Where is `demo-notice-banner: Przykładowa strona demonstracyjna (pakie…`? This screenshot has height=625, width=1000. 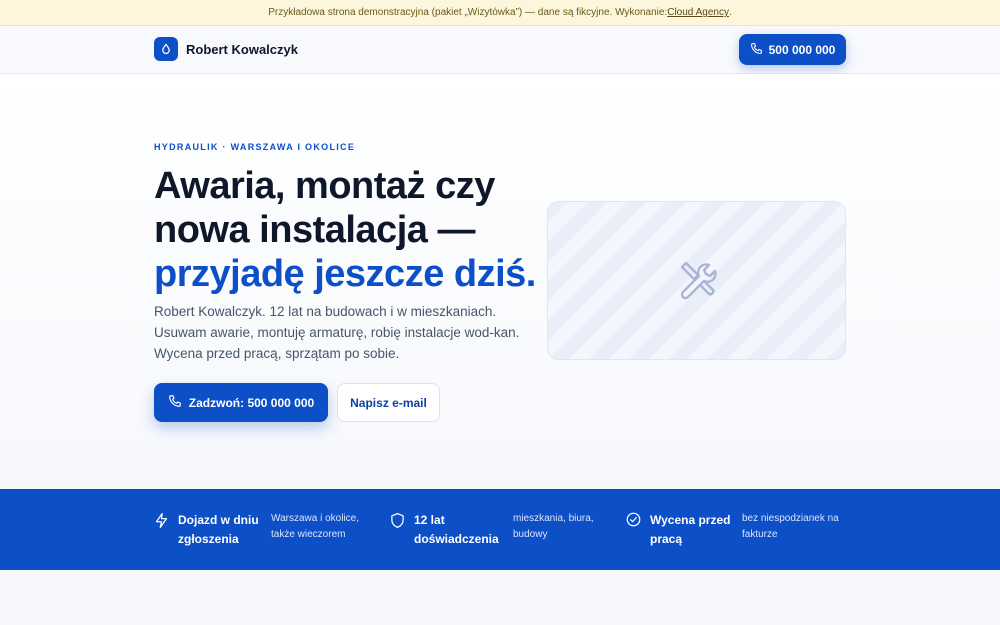
demo-notice-banner: Przykładowa strona demonstracyjna (pakie… is located at coordinates (500, 13).